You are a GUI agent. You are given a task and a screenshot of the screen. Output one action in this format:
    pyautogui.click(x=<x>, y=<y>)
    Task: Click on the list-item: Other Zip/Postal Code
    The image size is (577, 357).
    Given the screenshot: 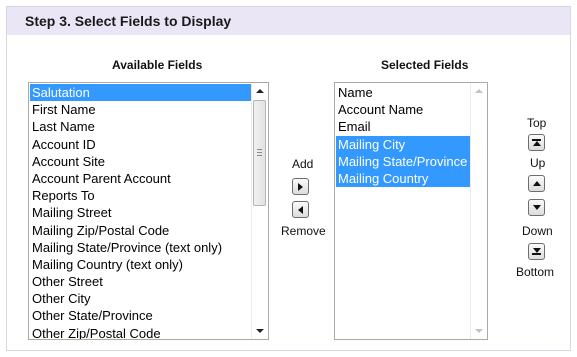 What is the action you would take?
    pyautogui.click(x=140, y=332)
    